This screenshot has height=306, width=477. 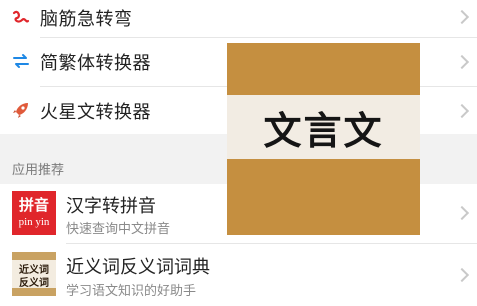 I want to click on overlay-text: 文言文, so click(x=323, y=130).